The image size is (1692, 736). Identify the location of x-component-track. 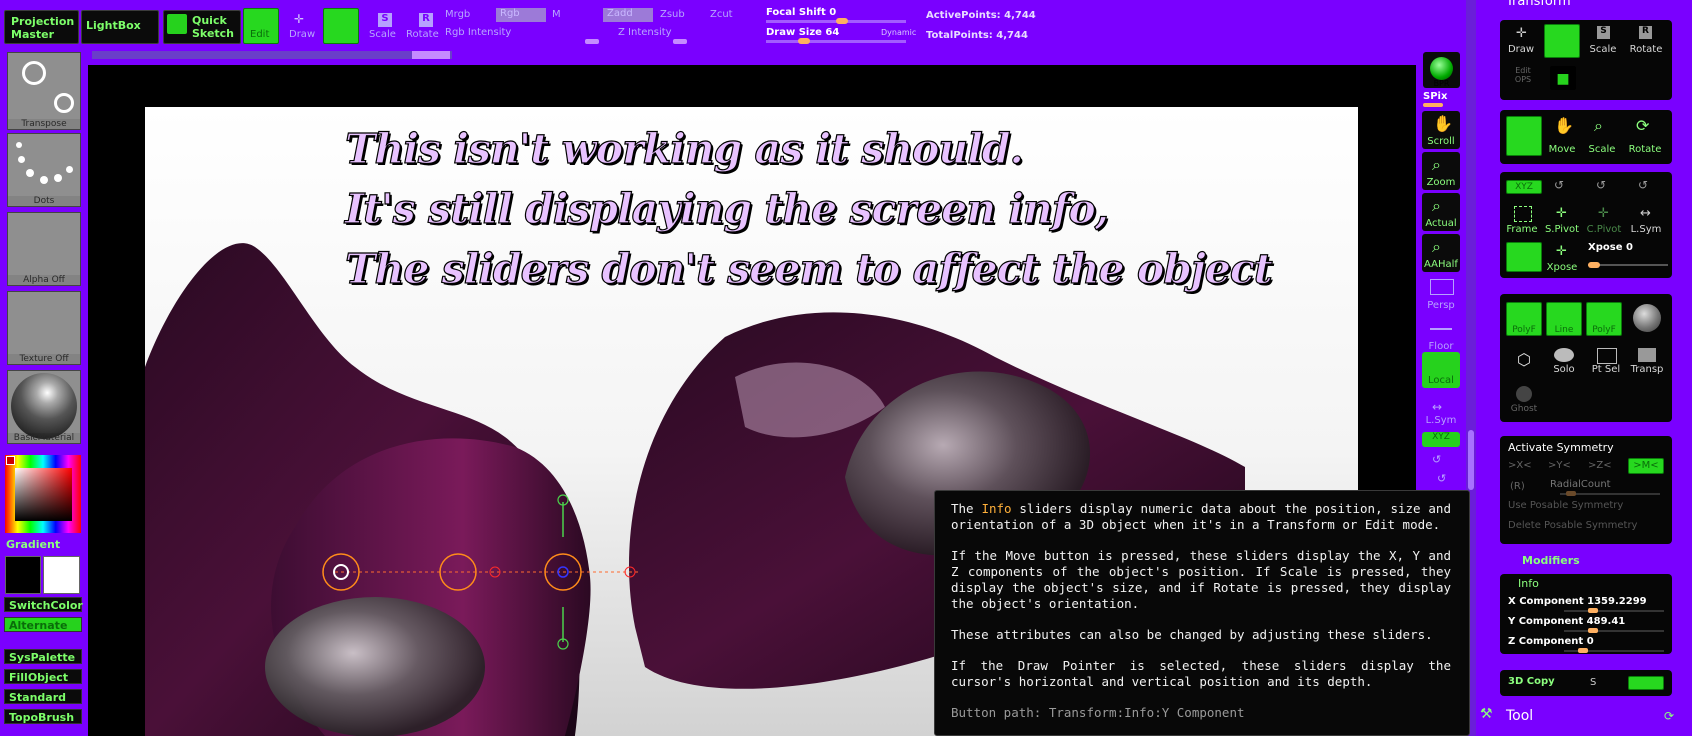
(1614, 610).